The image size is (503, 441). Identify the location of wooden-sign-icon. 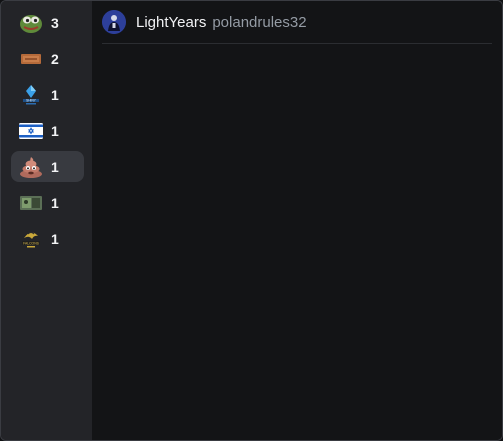
(31, 59).